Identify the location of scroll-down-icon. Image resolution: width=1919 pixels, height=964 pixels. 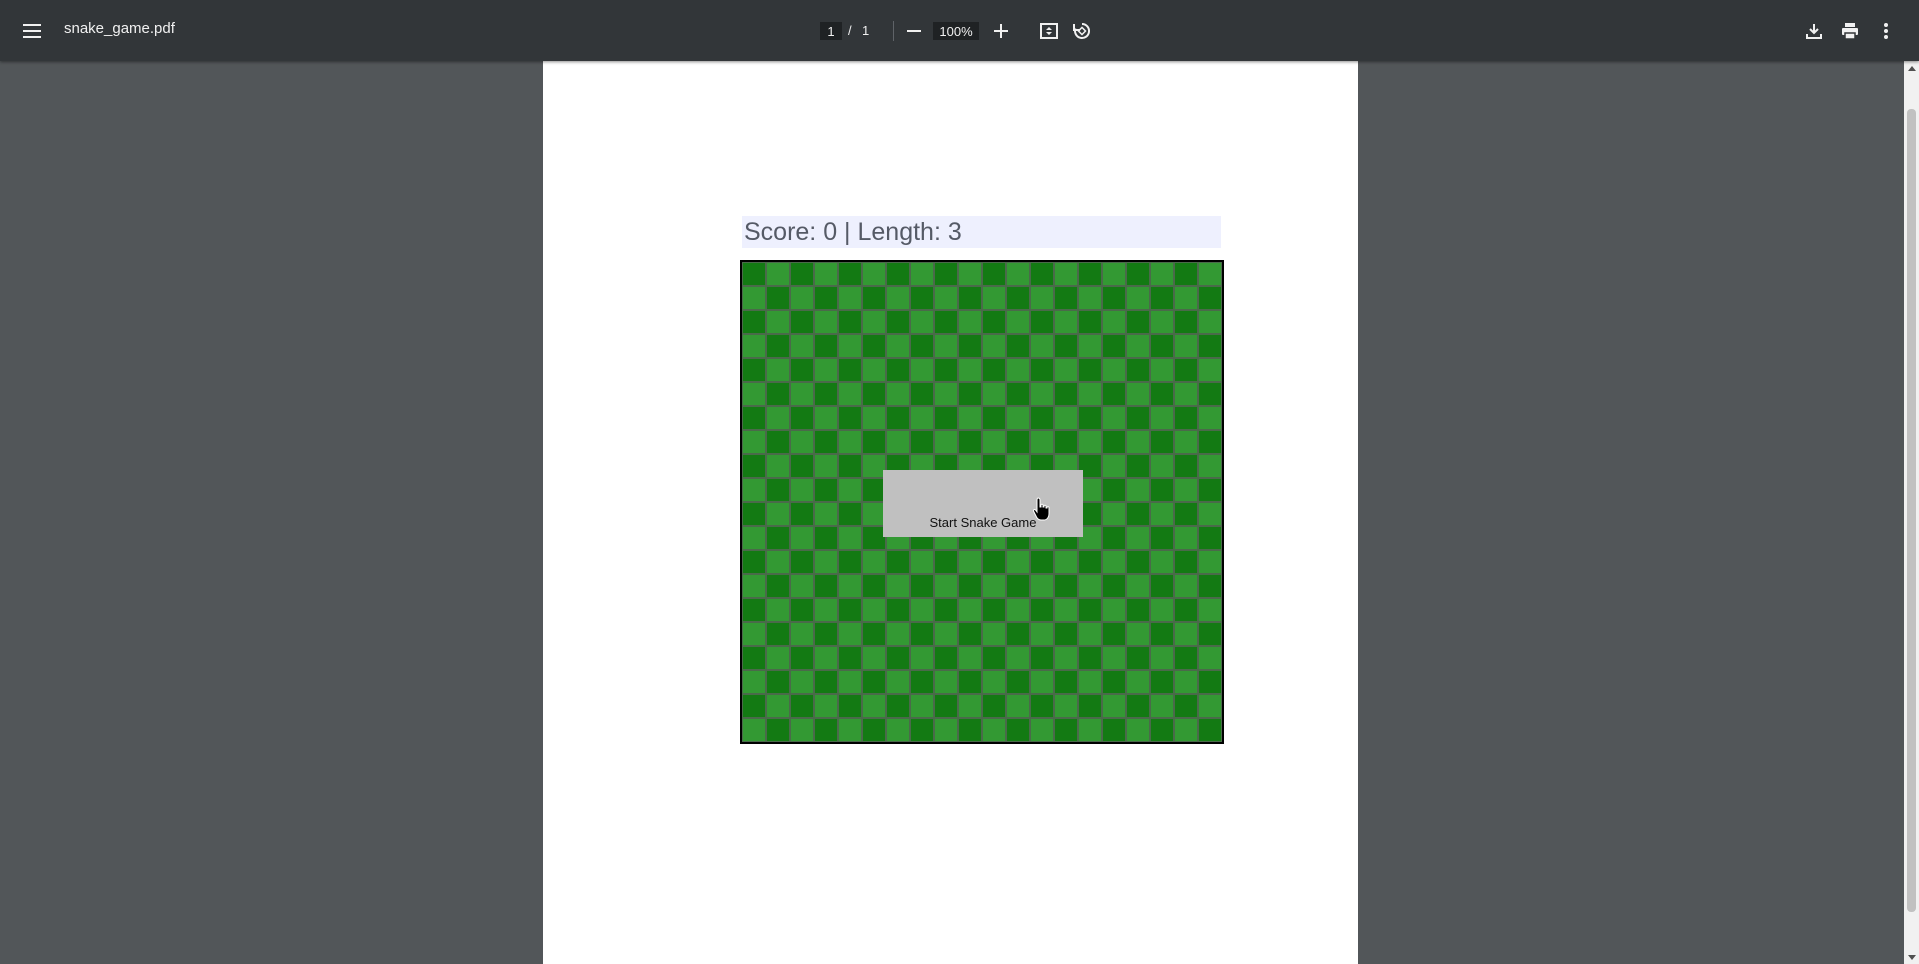
(1911, 957).